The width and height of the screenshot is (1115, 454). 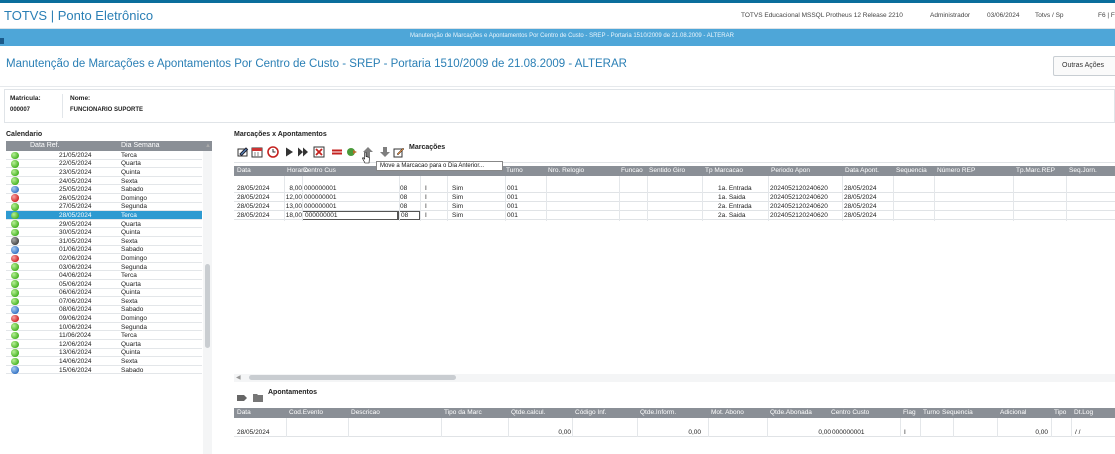 What do you see at coordinates (104, 250) in the screenshot?
I see `calendar-row: 01/06/2024 Sabado` at bounding box center [104, 250].